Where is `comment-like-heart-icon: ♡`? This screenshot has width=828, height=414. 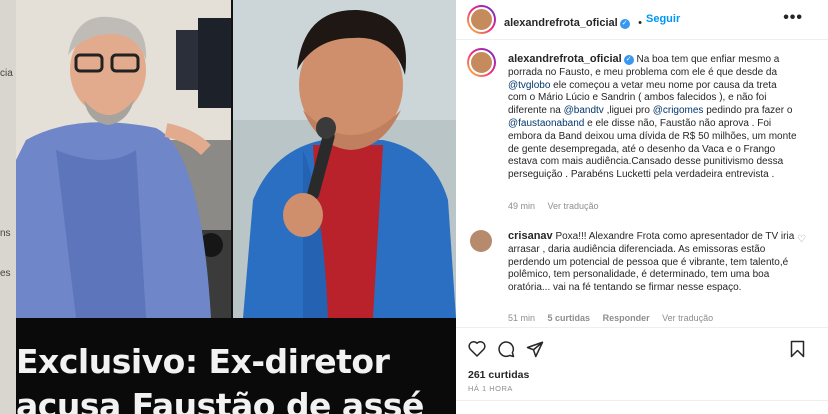
comment-like-heart-icon: ♡ is located at coordinates (801, 239).